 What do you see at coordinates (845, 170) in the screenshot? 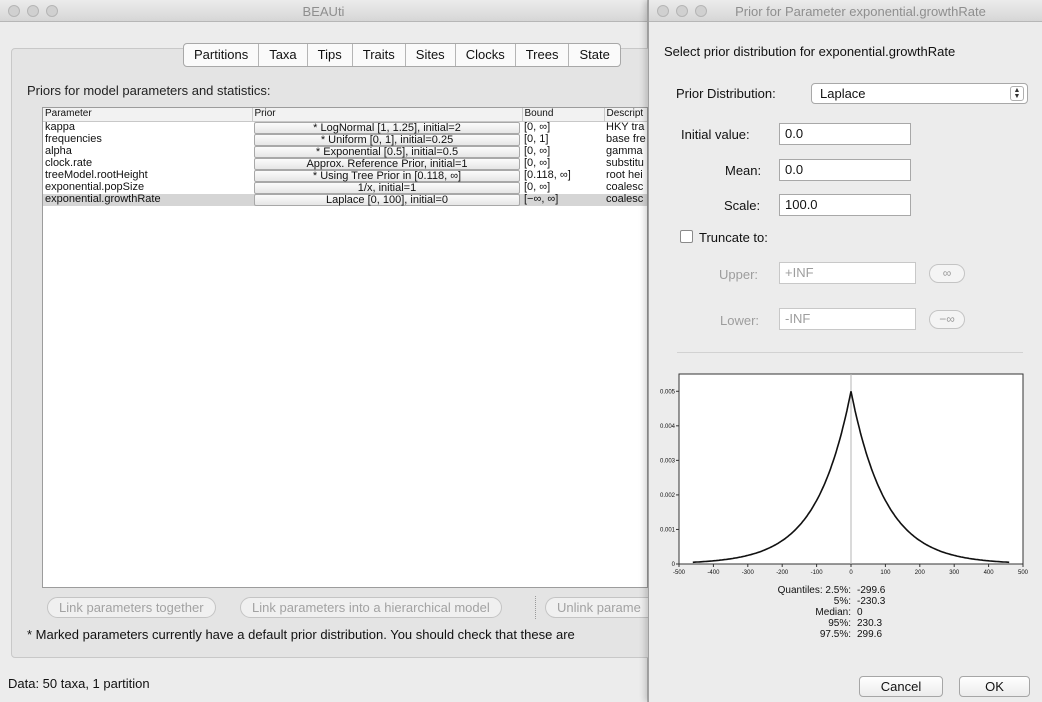
I see `mean-input: 0.0` at bounding box center [845, 170].